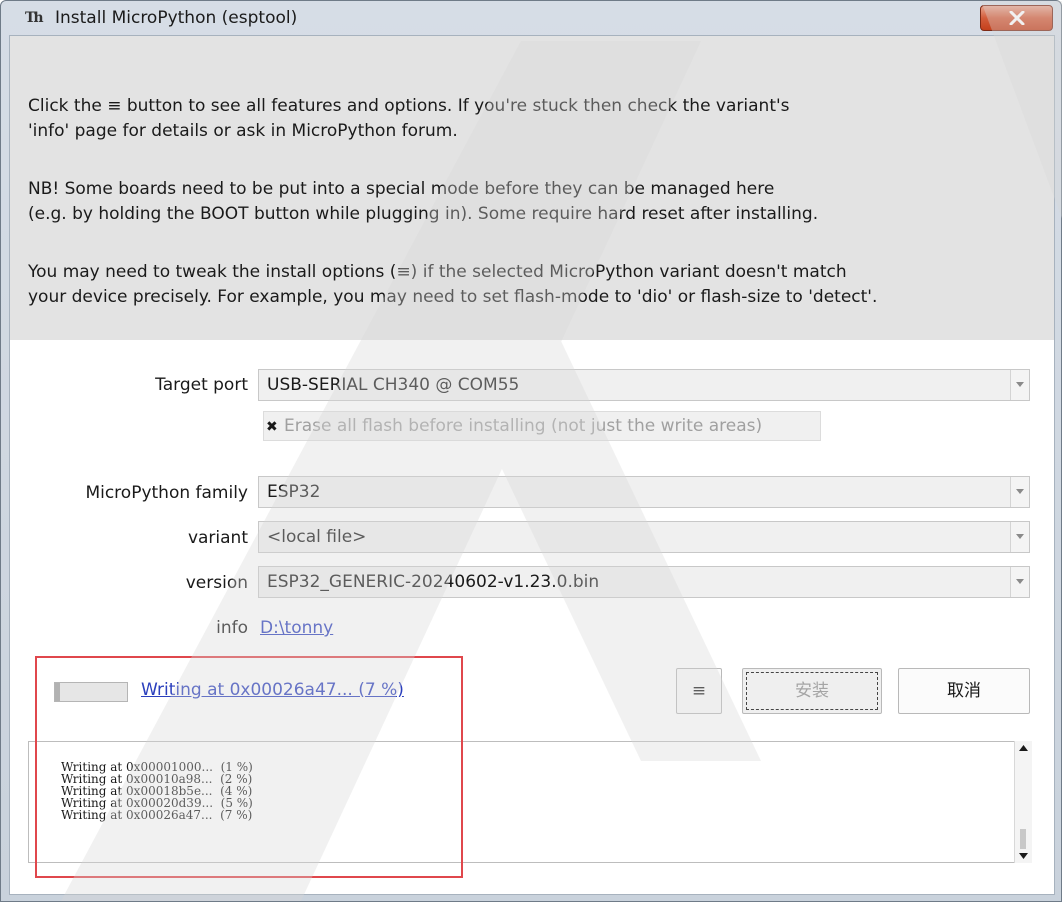  I want to click on version-dropdown-button, so click(1019, 582).